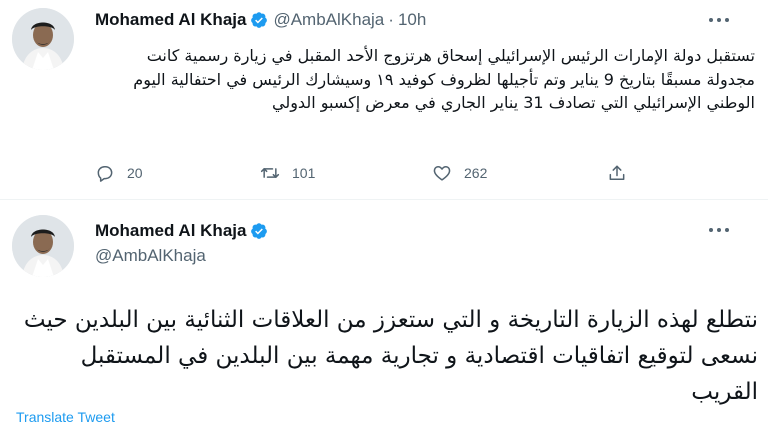 The image size is (768, 432). I want to click on translate-tweet-link: Translate Tweet, so click(65, 417).